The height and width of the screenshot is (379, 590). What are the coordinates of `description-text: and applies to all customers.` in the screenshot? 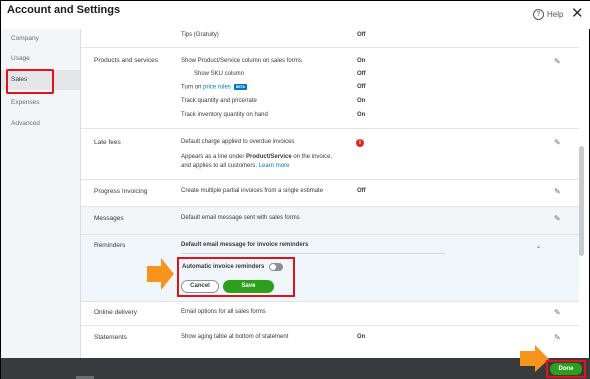 It's located at (220, 166).